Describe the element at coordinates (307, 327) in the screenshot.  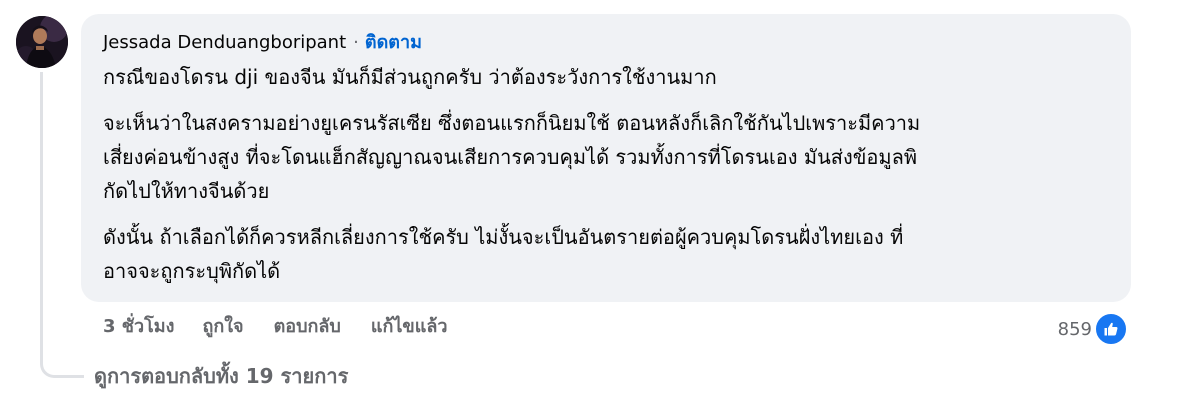
I see `reply-button: ตอบกลับ` at that location.